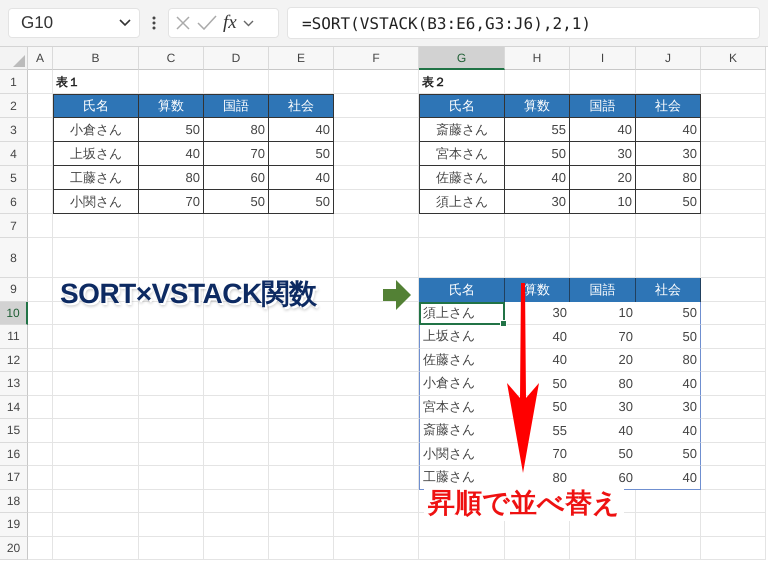 The height and width of the screenshot is (563, 768). Describe the element at coordinates (462, 58) in the screenshot. I see `column-header: G` at that location.